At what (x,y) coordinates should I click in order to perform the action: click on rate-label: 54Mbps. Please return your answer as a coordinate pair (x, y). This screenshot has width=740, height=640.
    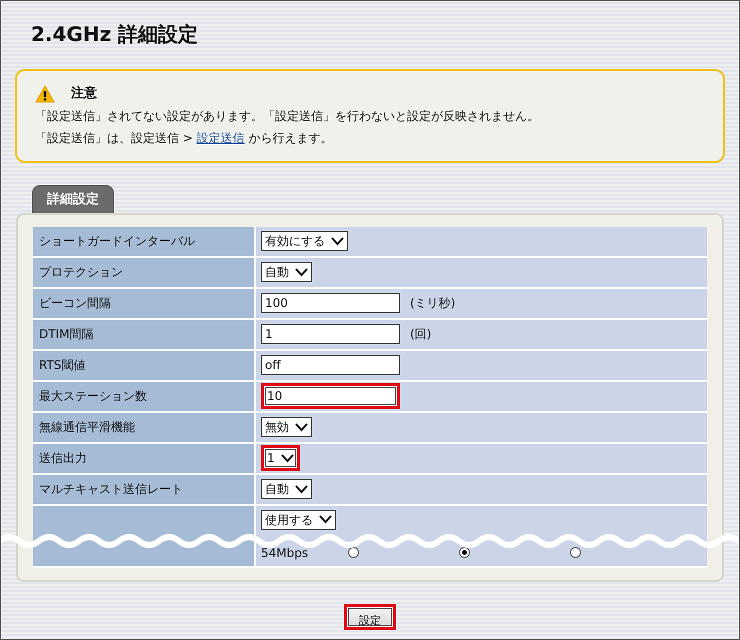
    Looking at the image, I should click on (284, 553).